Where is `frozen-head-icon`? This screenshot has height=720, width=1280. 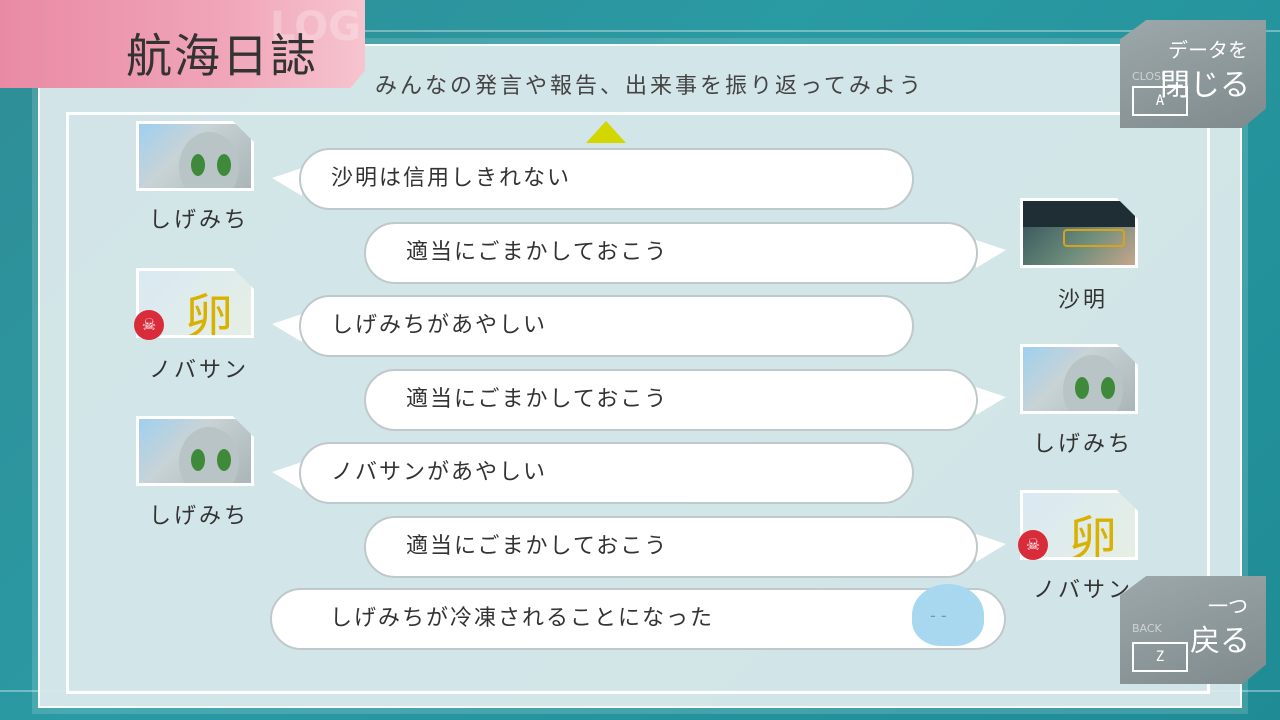
frozen-head-icon is located at coordinates (948, 615).